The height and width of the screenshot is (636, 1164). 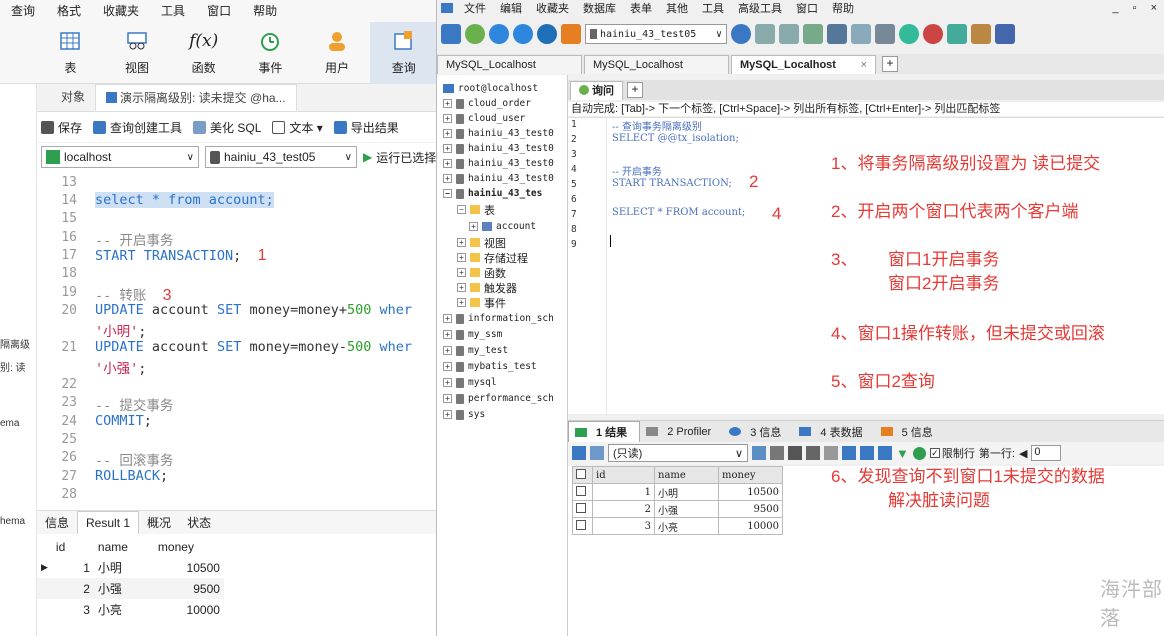 I want to click on grid-mode-icon, so click(x=579, y=453).